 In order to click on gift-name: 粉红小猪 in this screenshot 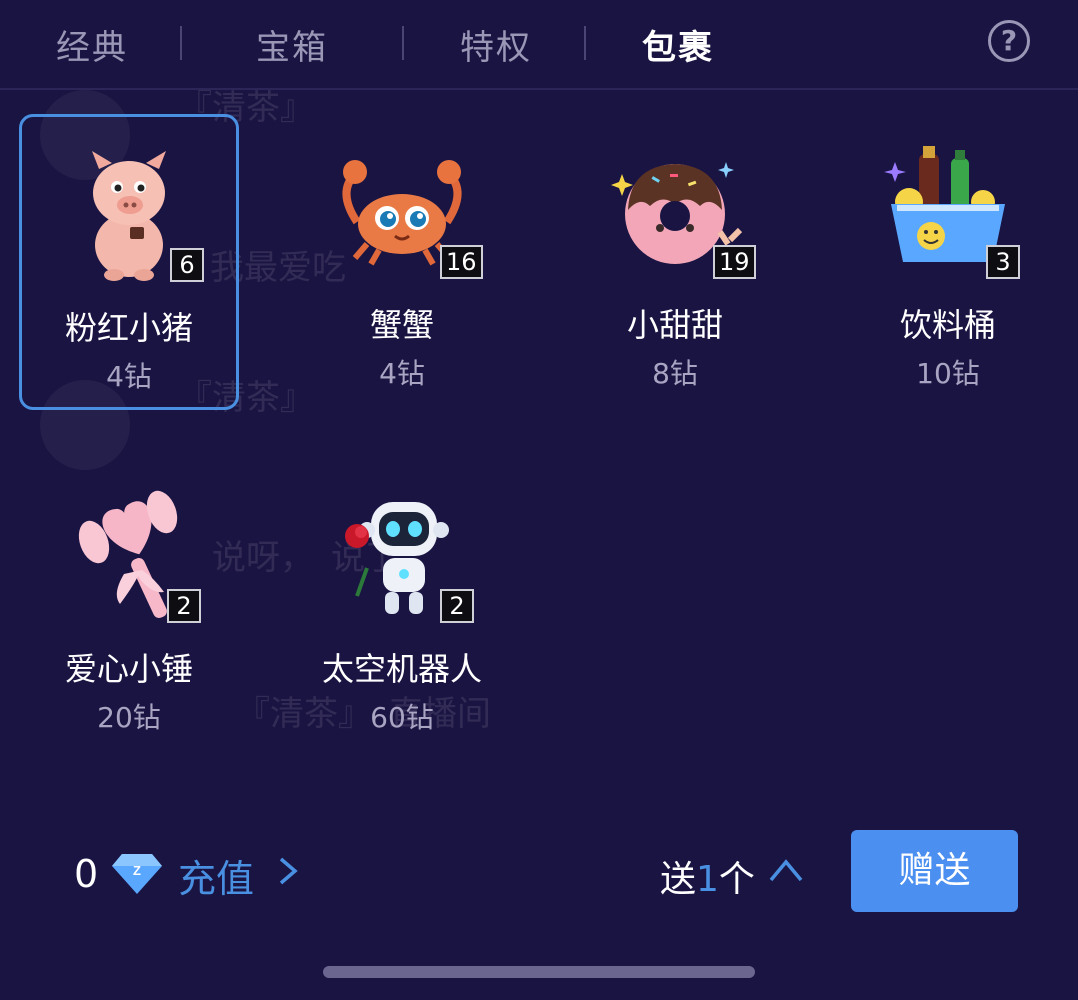, I will do `click(128, 328)`.